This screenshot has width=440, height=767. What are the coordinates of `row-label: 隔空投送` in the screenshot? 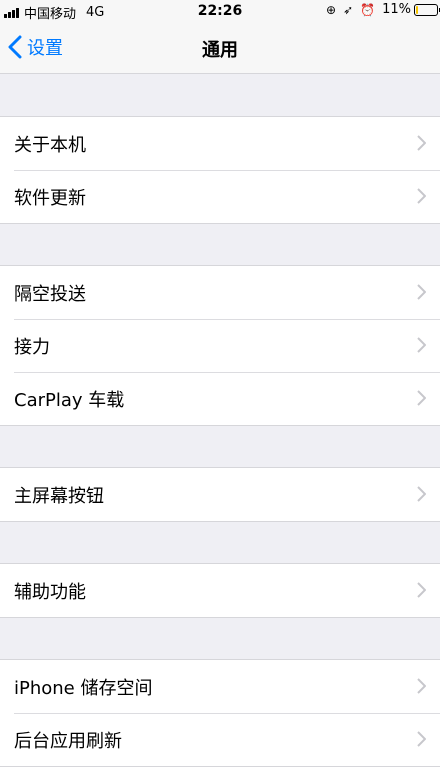 It's located at (50, 294).